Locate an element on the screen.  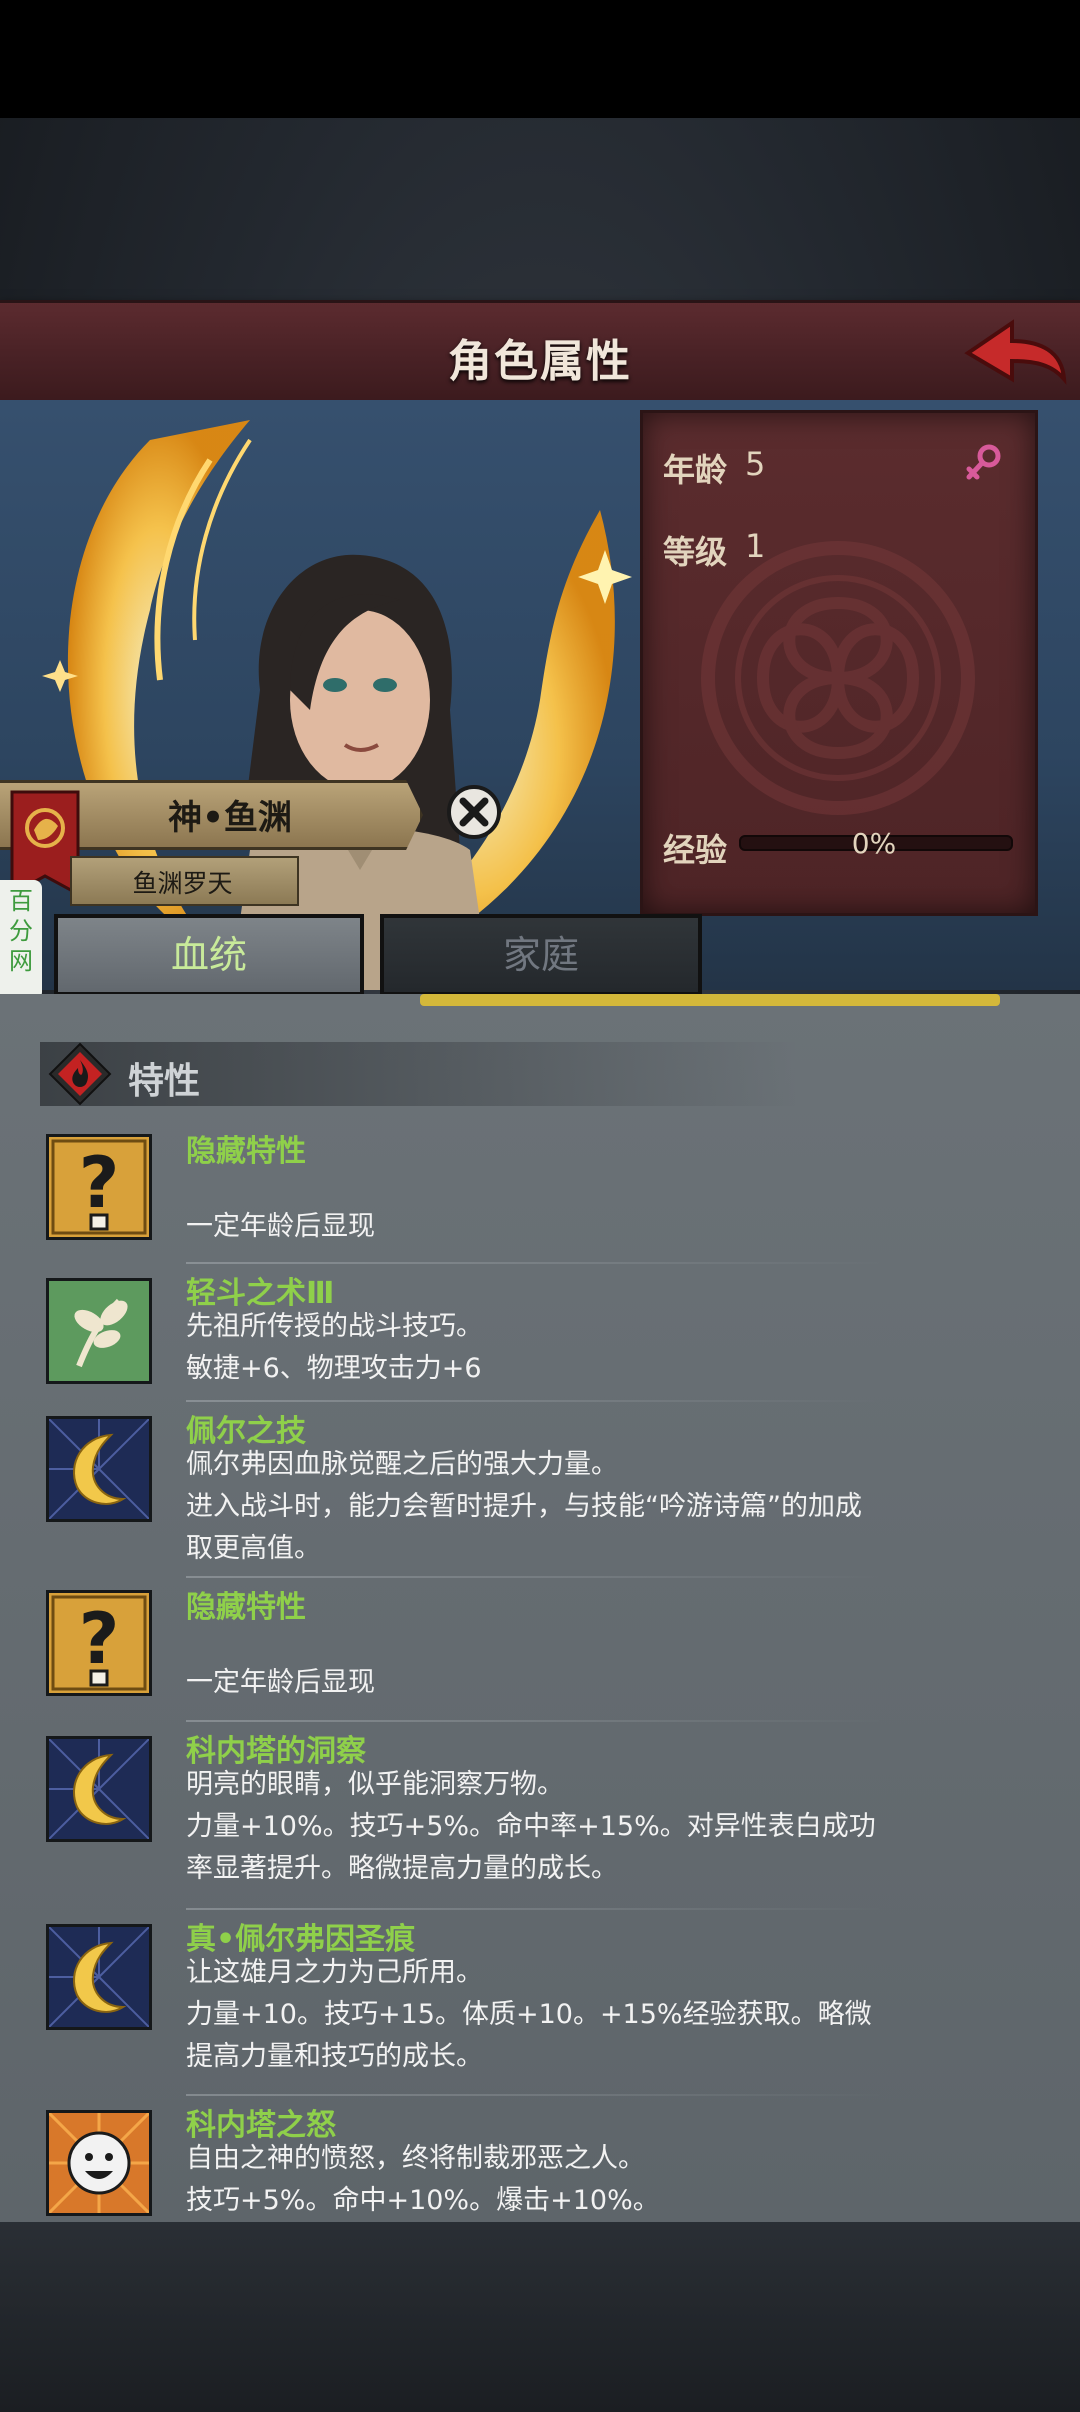
exp-label: 经验 is located at coordinates (695, 850).